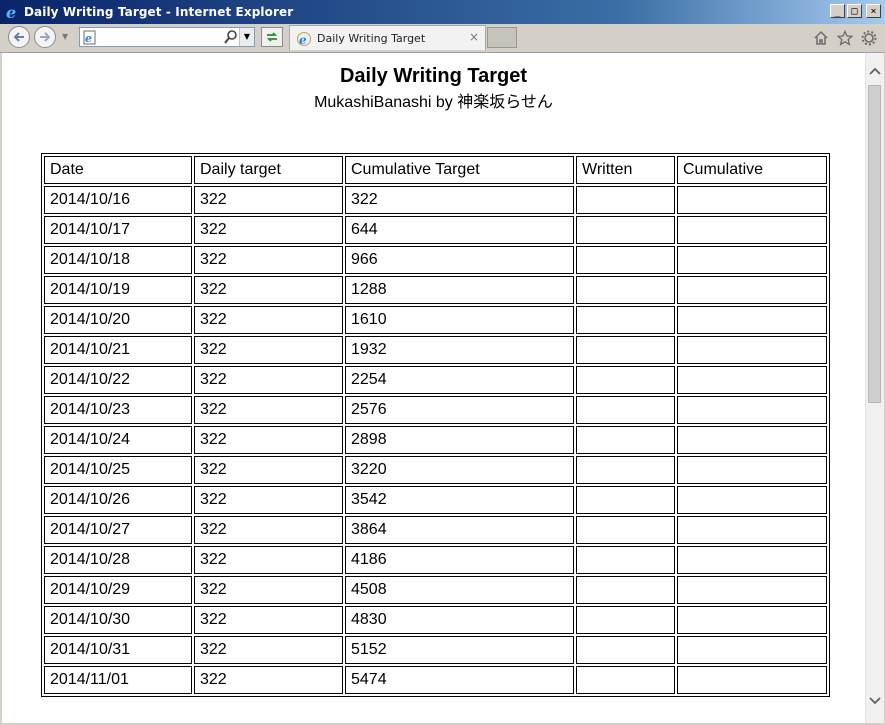 The image size is (885, 725). What do you see at coordinates (272, 37) in the screenshot?
I see `refresh-button` at bounding box center [272, 37].